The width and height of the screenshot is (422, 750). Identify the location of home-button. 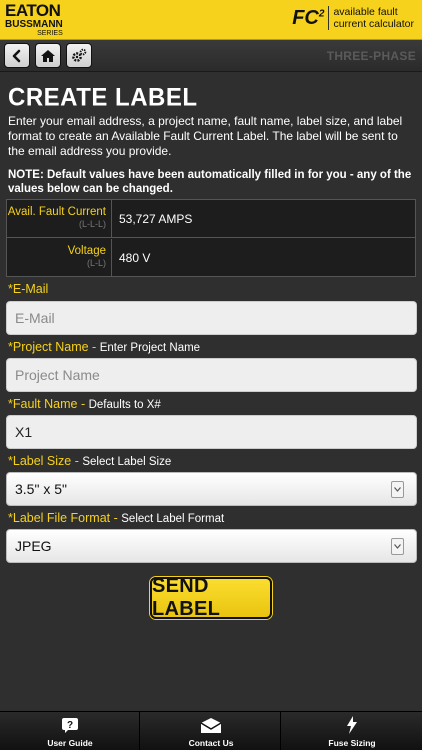
(48, 55).